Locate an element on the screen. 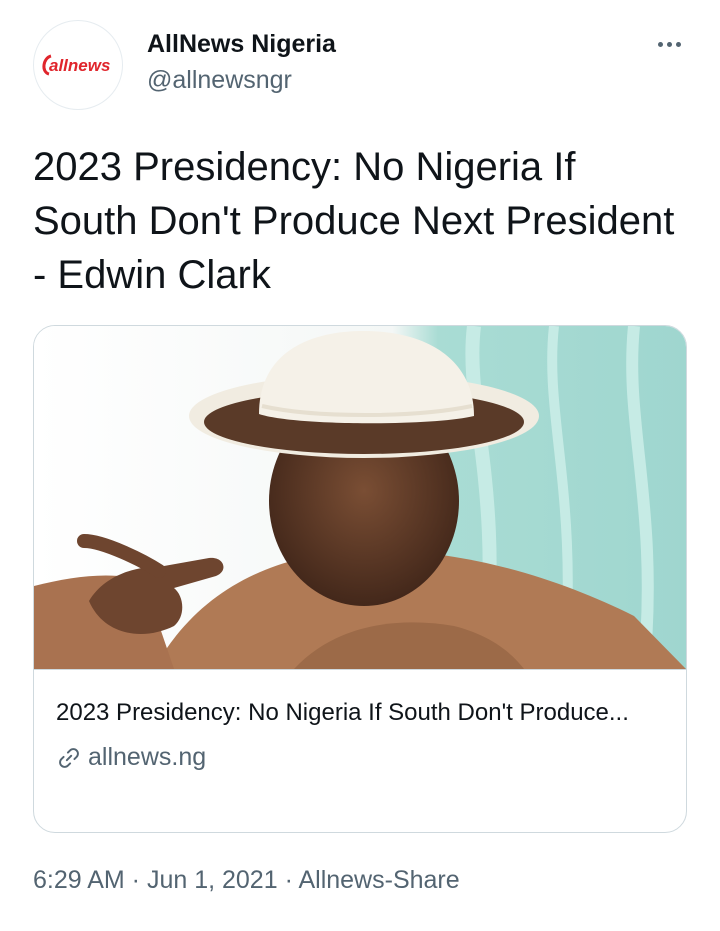  avatar: allnews is located at coordinates (78, 65).